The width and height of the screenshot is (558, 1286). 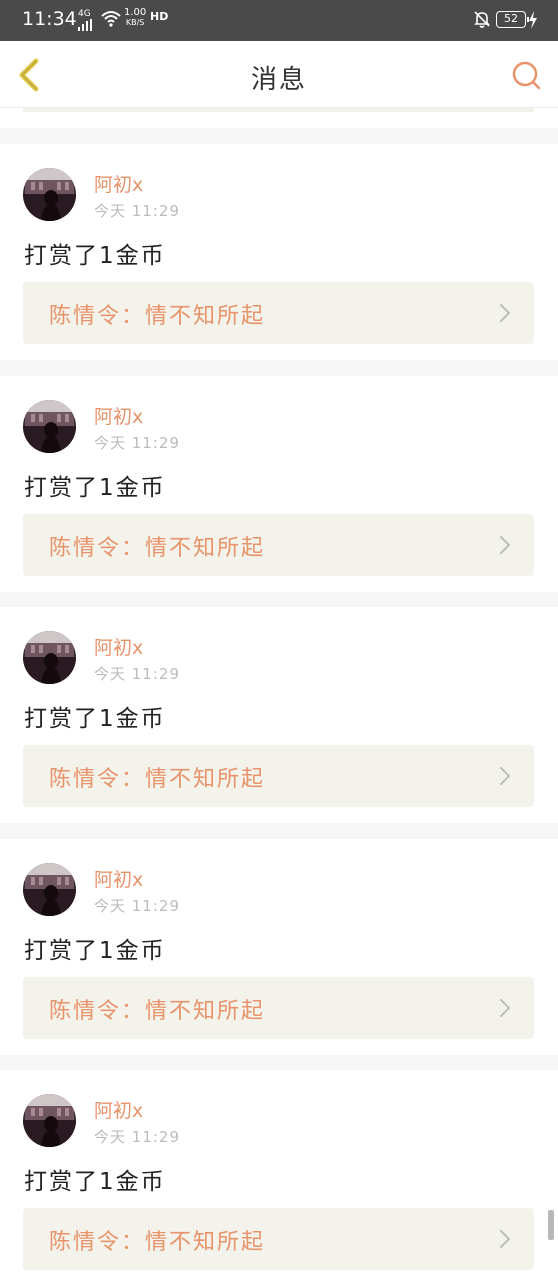 What do you see at coordinates (85, 25) in the screenshot?
I see `signal-icon` at bounding box center [85, 25].